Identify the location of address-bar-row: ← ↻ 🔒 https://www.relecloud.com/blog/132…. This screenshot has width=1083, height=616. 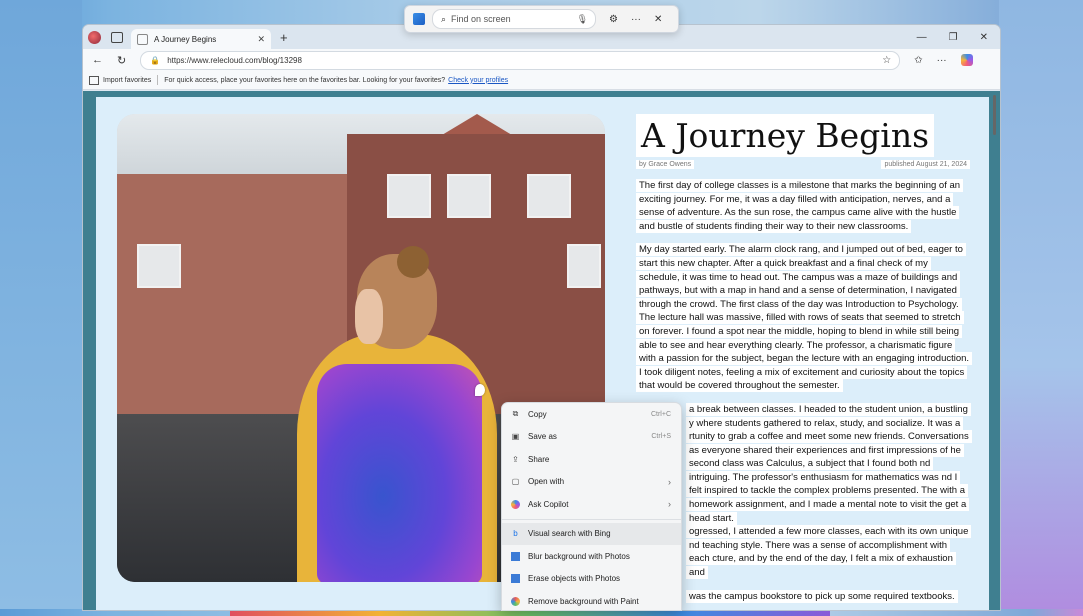
(541, 60).